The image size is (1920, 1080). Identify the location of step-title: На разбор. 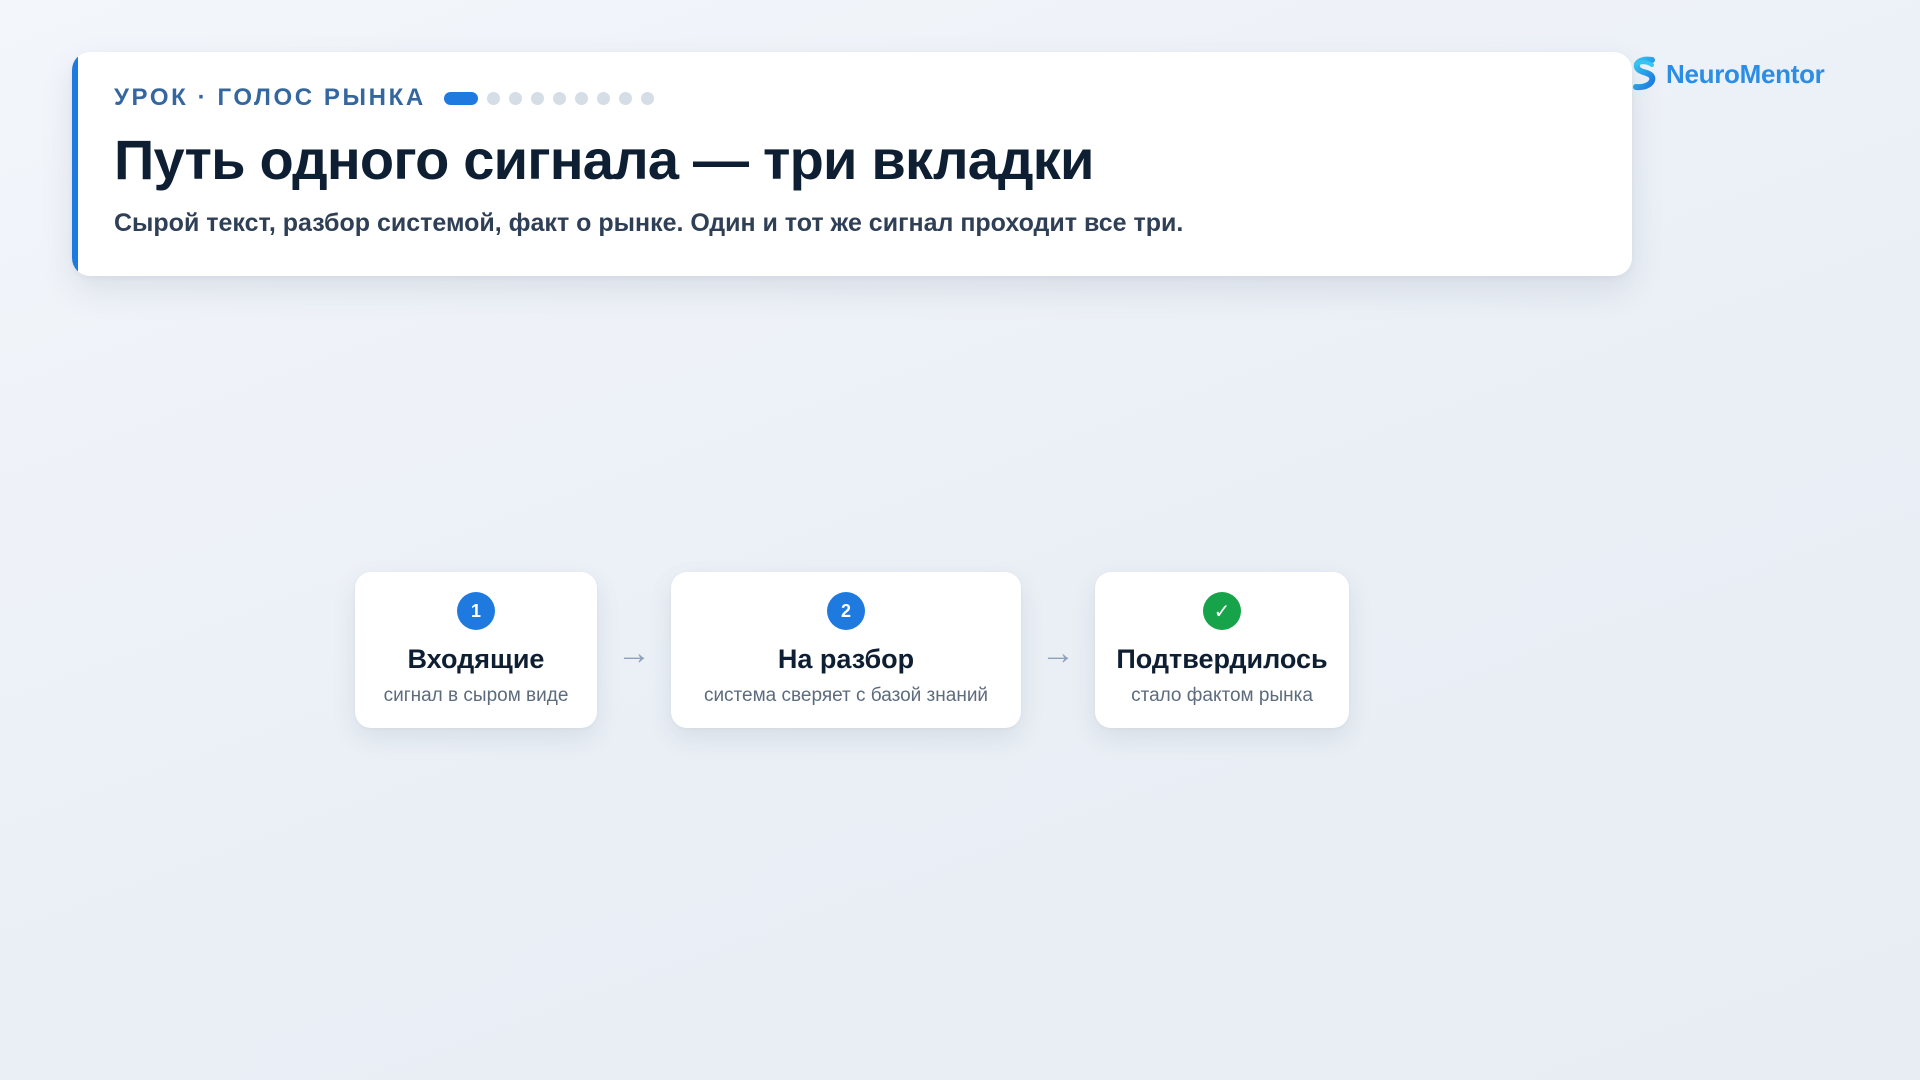
(846, 659).